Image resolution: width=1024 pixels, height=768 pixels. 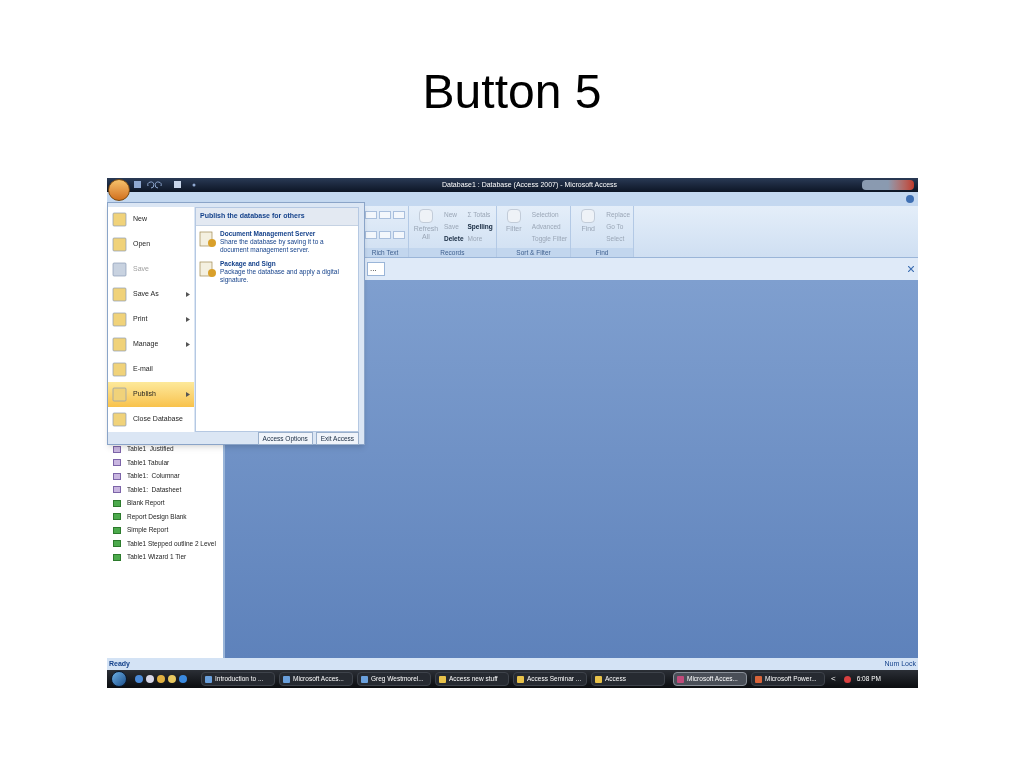 What do you see at coordinates (119, 679) in the screenshot?
I see `start-button` at bounding box center [119, 679].